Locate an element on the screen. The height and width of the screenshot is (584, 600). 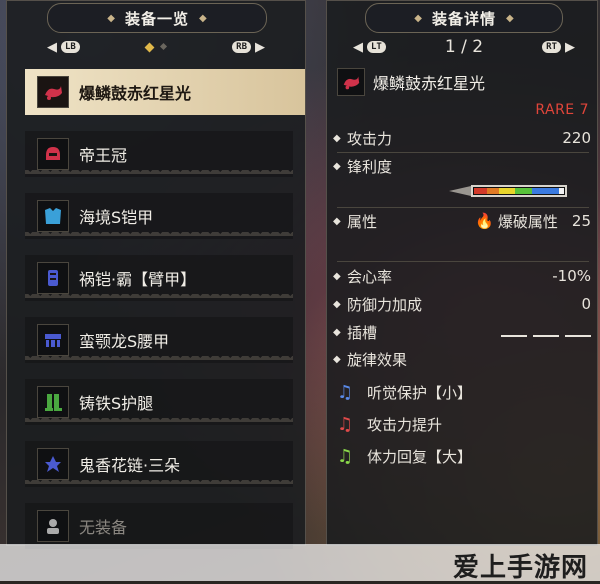
stat-label: 会心率 is located at coordinates (370, 276).